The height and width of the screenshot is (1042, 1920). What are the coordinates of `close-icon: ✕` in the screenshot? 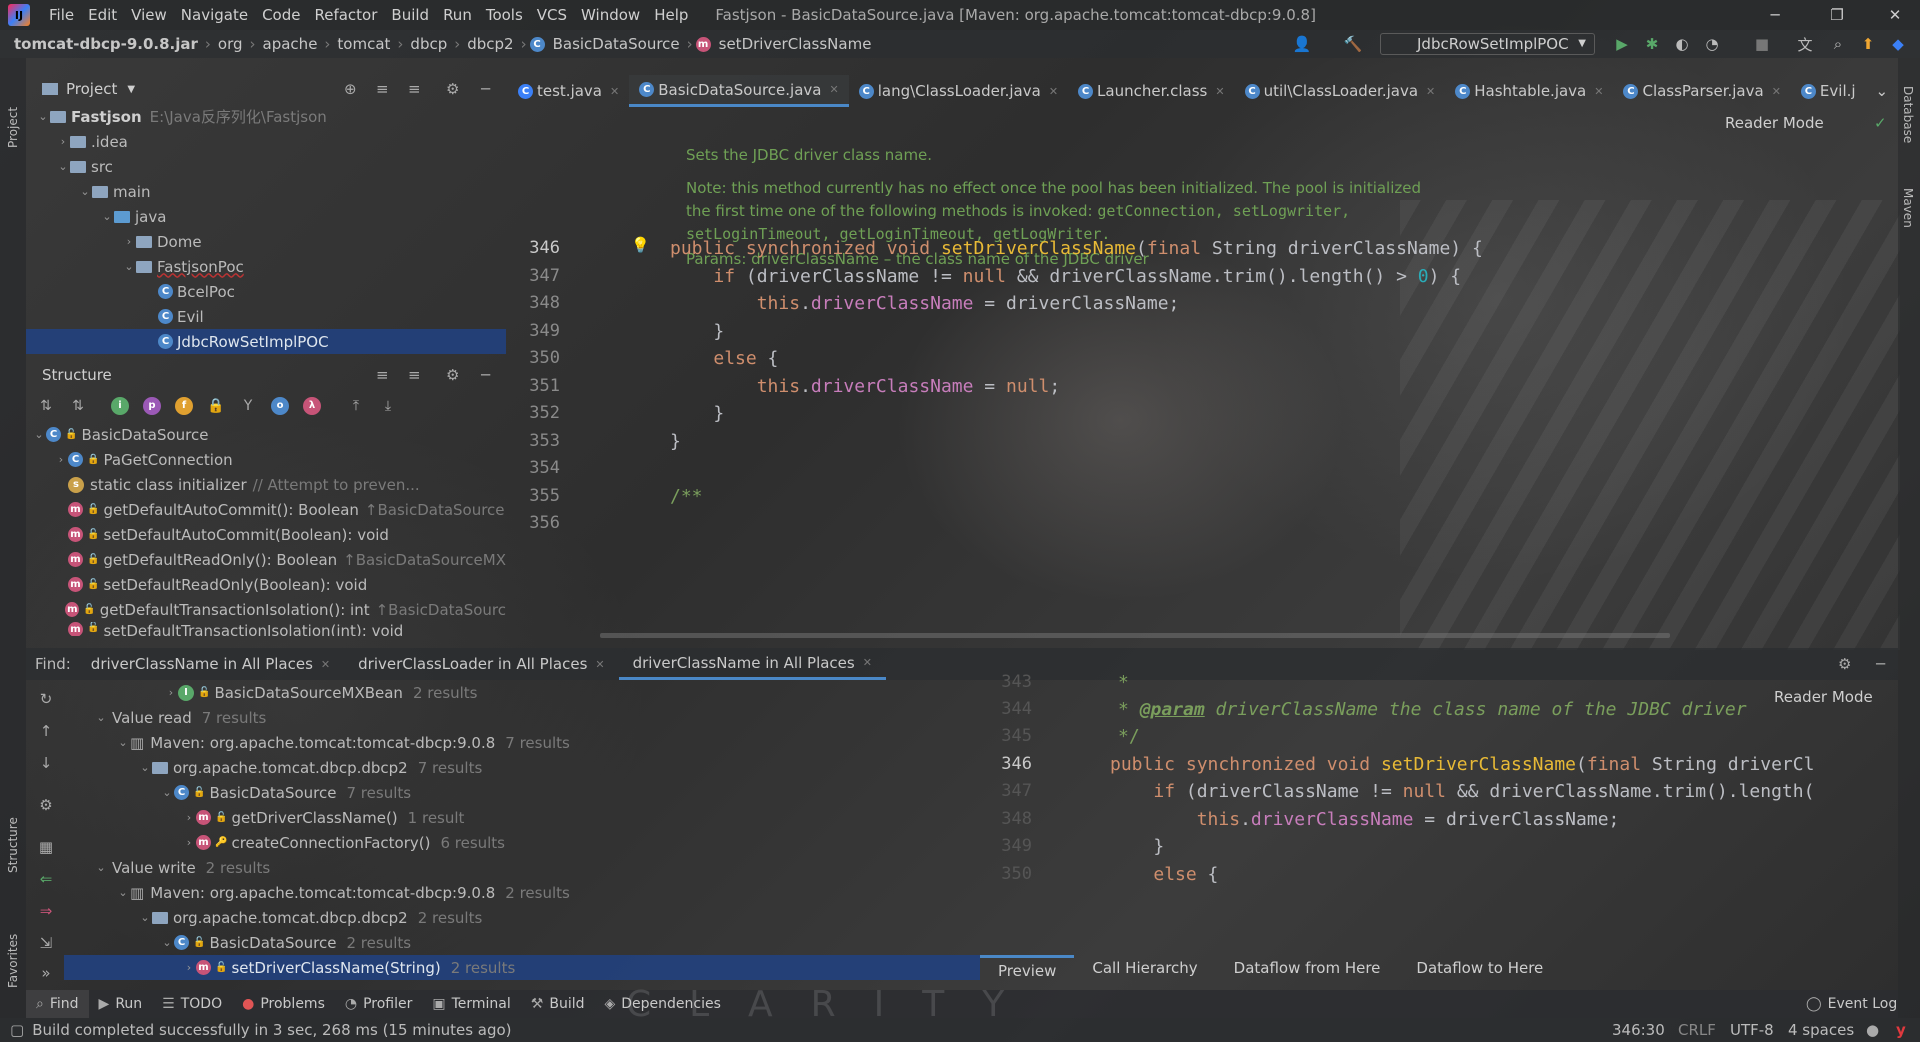 It's located at (1895, 15).